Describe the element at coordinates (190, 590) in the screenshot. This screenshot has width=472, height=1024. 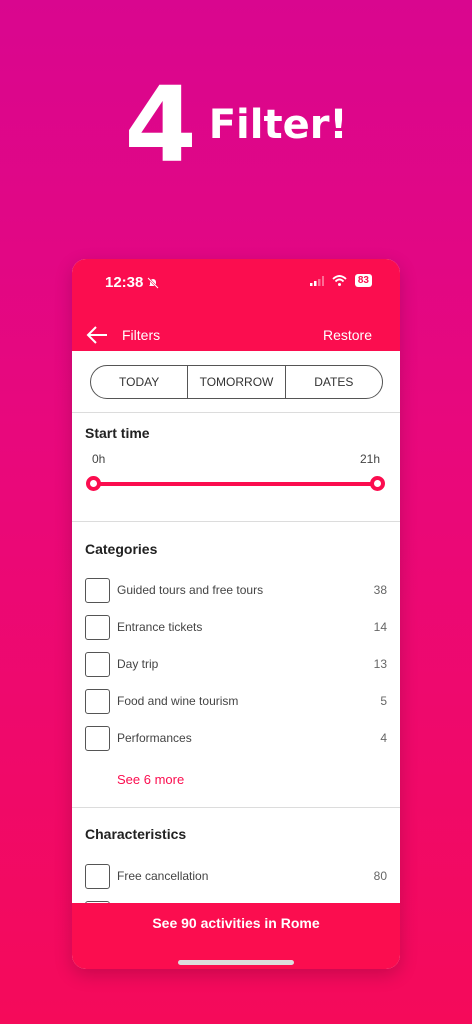
I see `item-label: Guided tours and free tours` at that location.